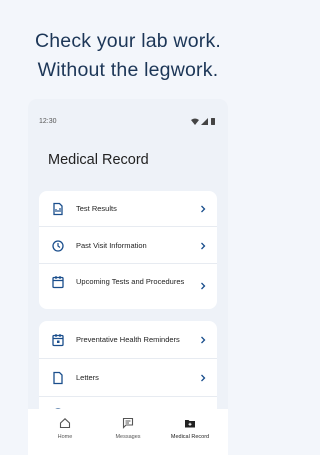 This screenshot has height=455, width=320. I want to click on menu-item-letters: Letters, so click(128, 378).